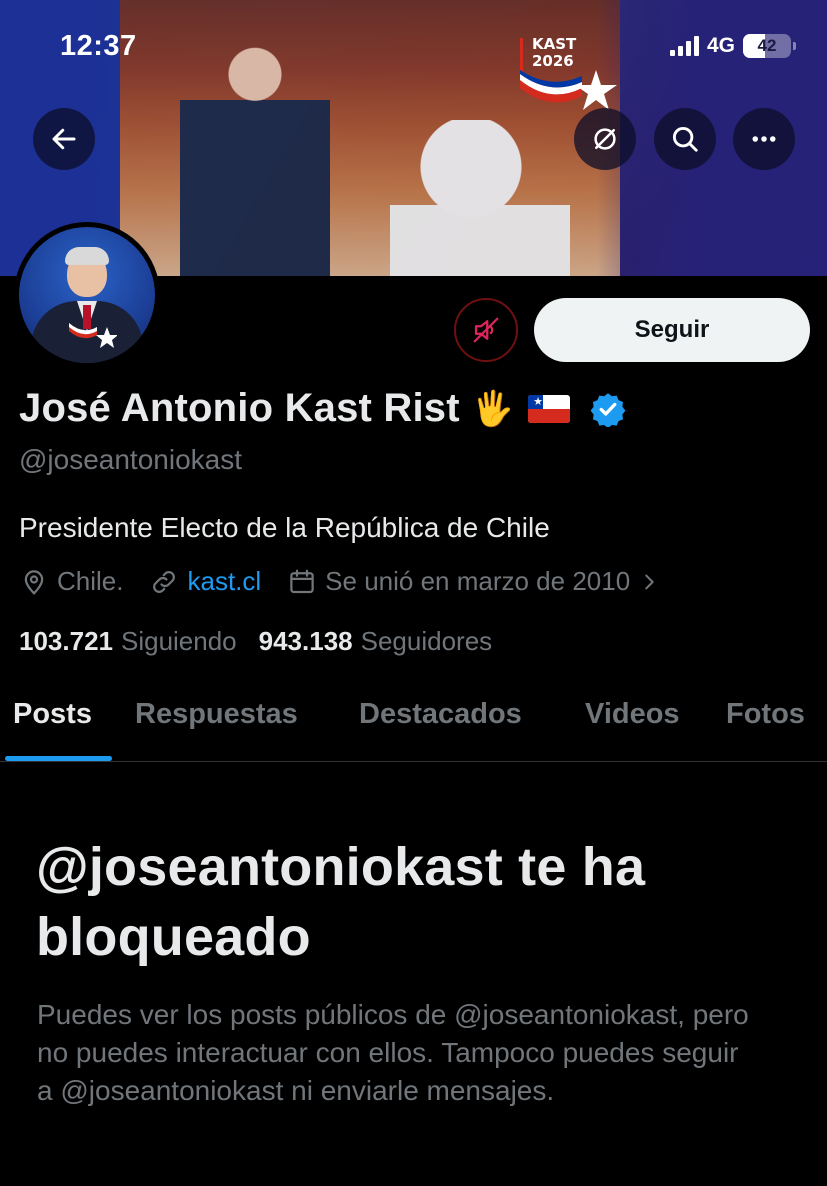  I want to click on profile-stats: 103.721 Siguiendo 943.138 Seguidores, so click(262, 641).